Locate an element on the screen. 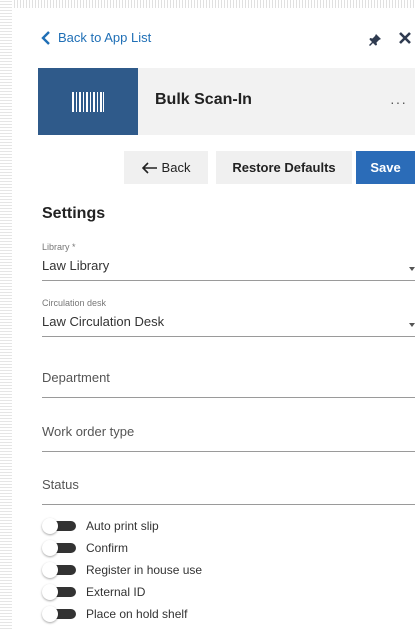 The height and width of the screenshot is (629, 415). back-button: Back is located at coordinates (166, 167).